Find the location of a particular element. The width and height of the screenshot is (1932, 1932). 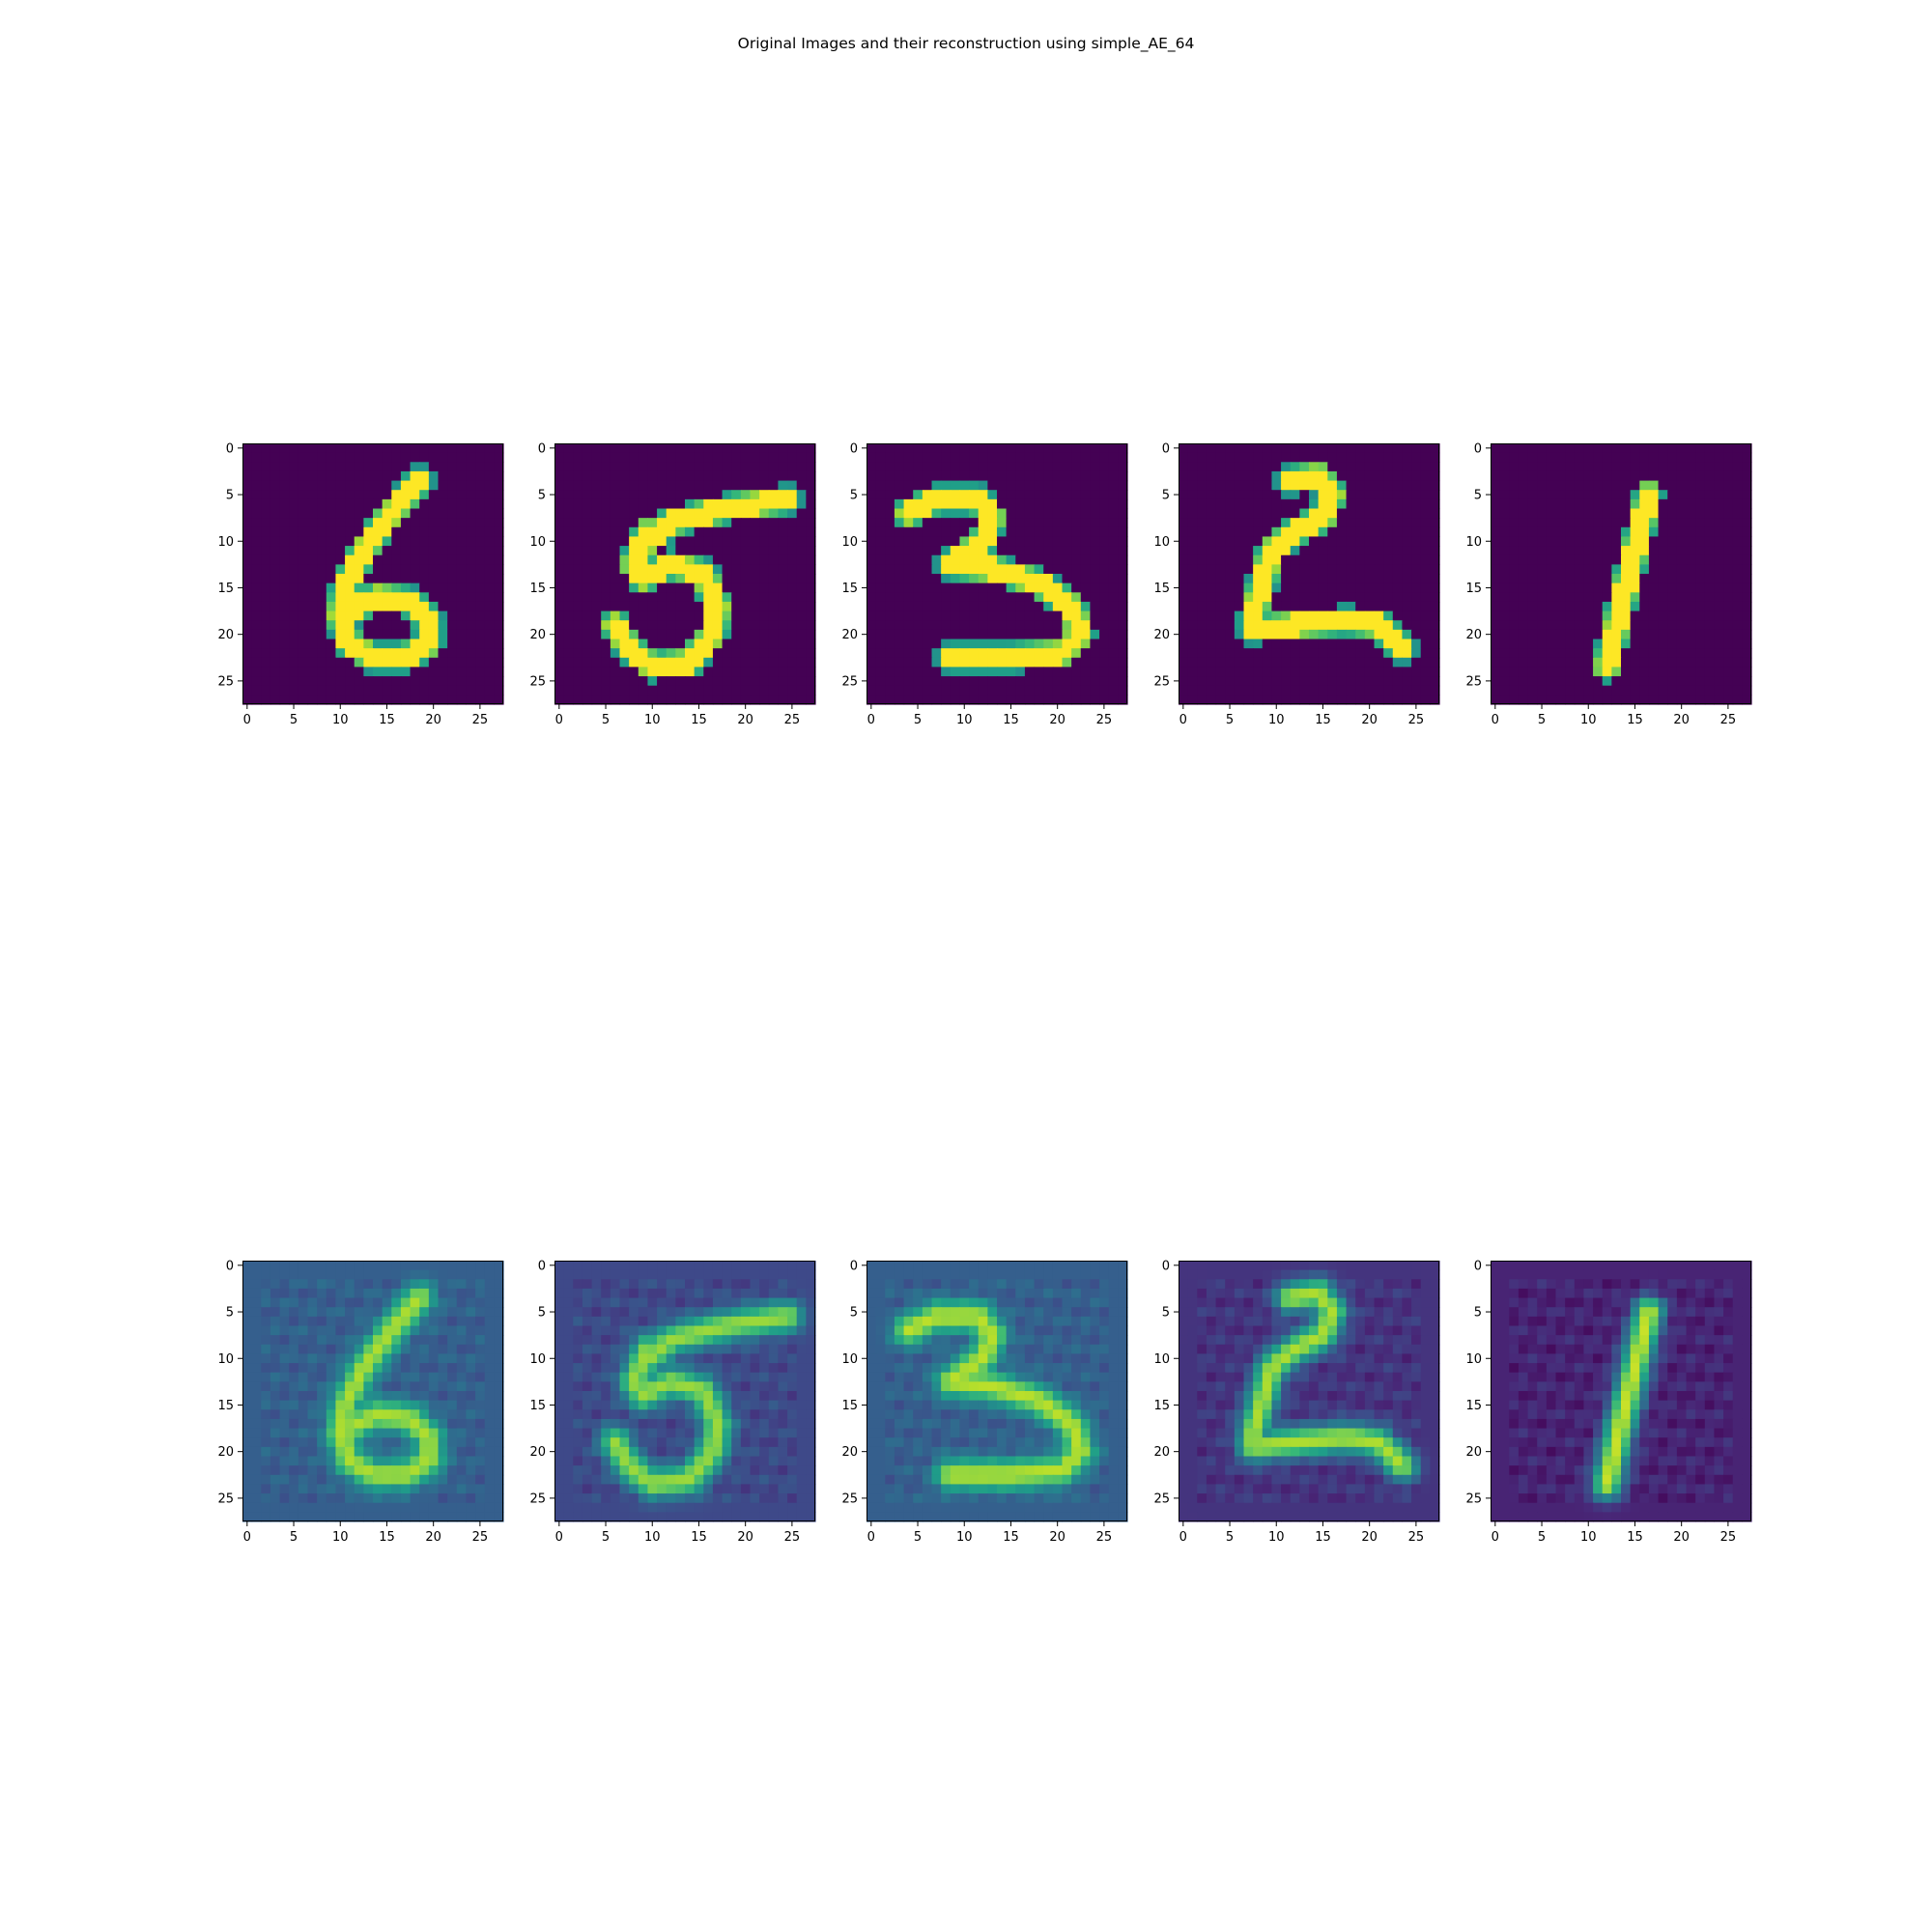

x-tick-label: 15 is located at coordinates (1323, 720).